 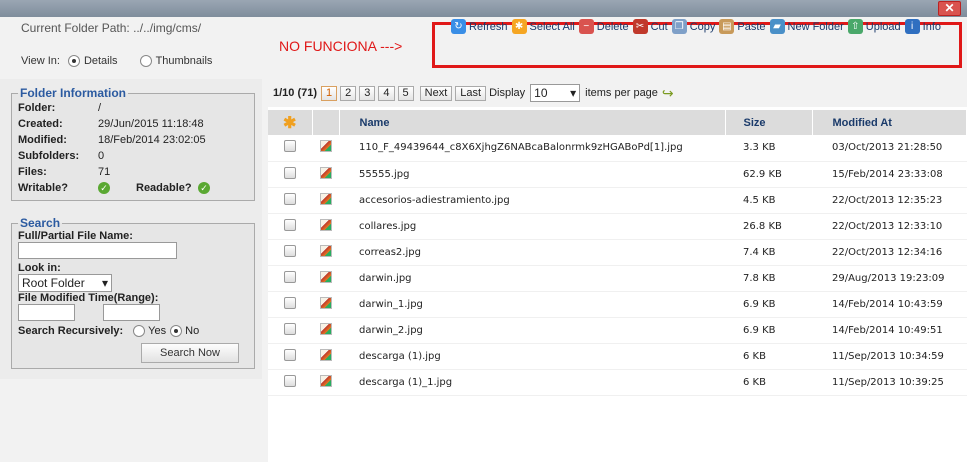 What do you see at coordinates (668, 93) in the screenshot?
I see `go-arrow-icon: ↪` at bounding box center [668, 93].